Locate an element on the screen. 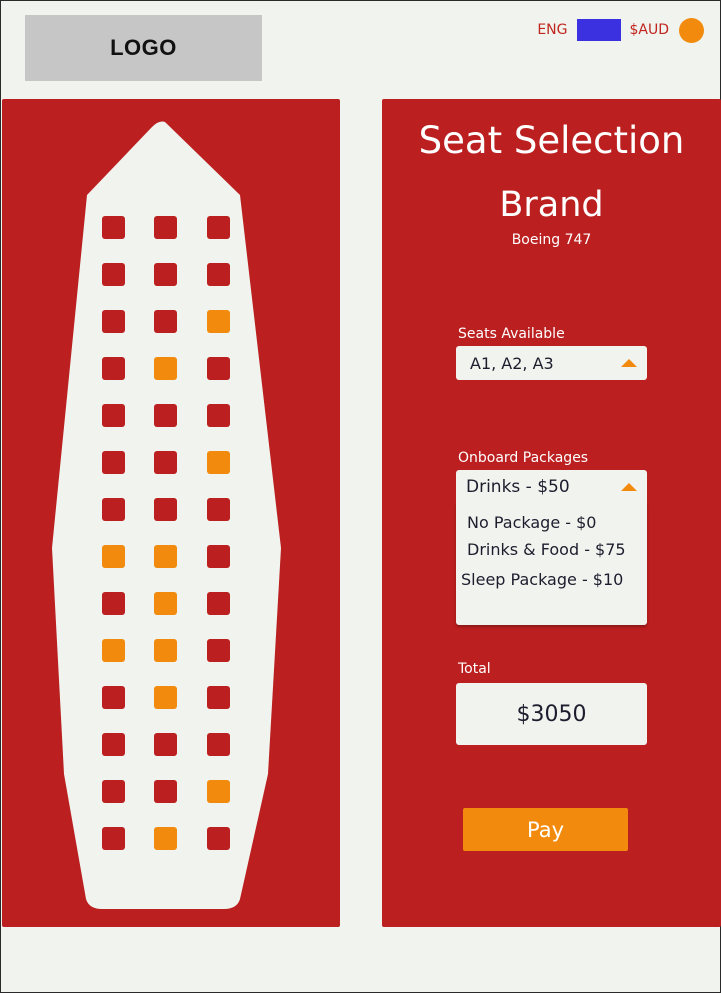 The height and width of the screenshot is (993, 721). package-option-none: No Package - $0 is located at coordinates (531, 522).